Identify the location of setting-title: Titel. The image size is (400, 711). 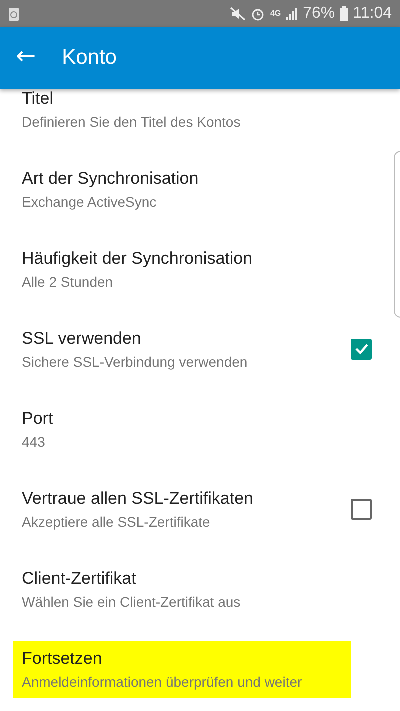
(38, 98).